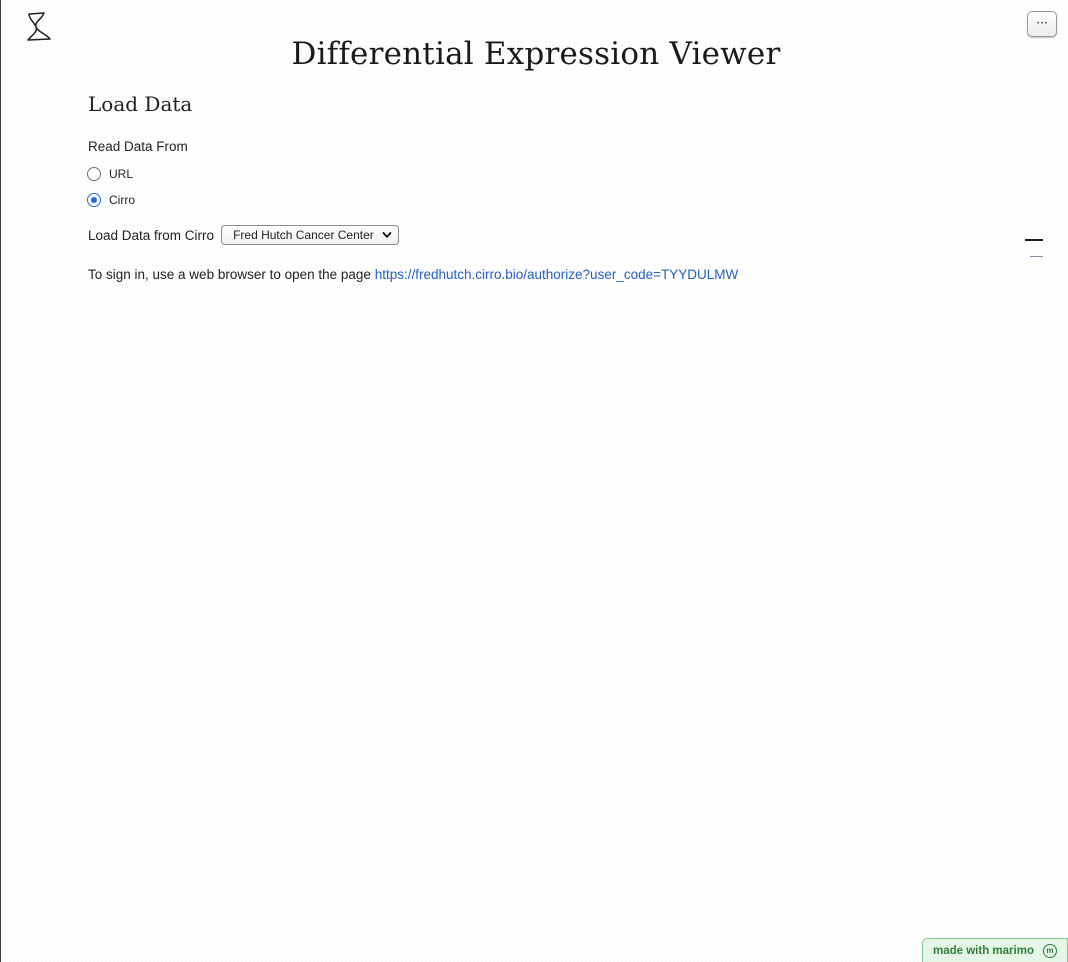  Describe the element at coordinates (138, 146) in the screenshot. I see `read-data-from-label: Read Data From` at that location.